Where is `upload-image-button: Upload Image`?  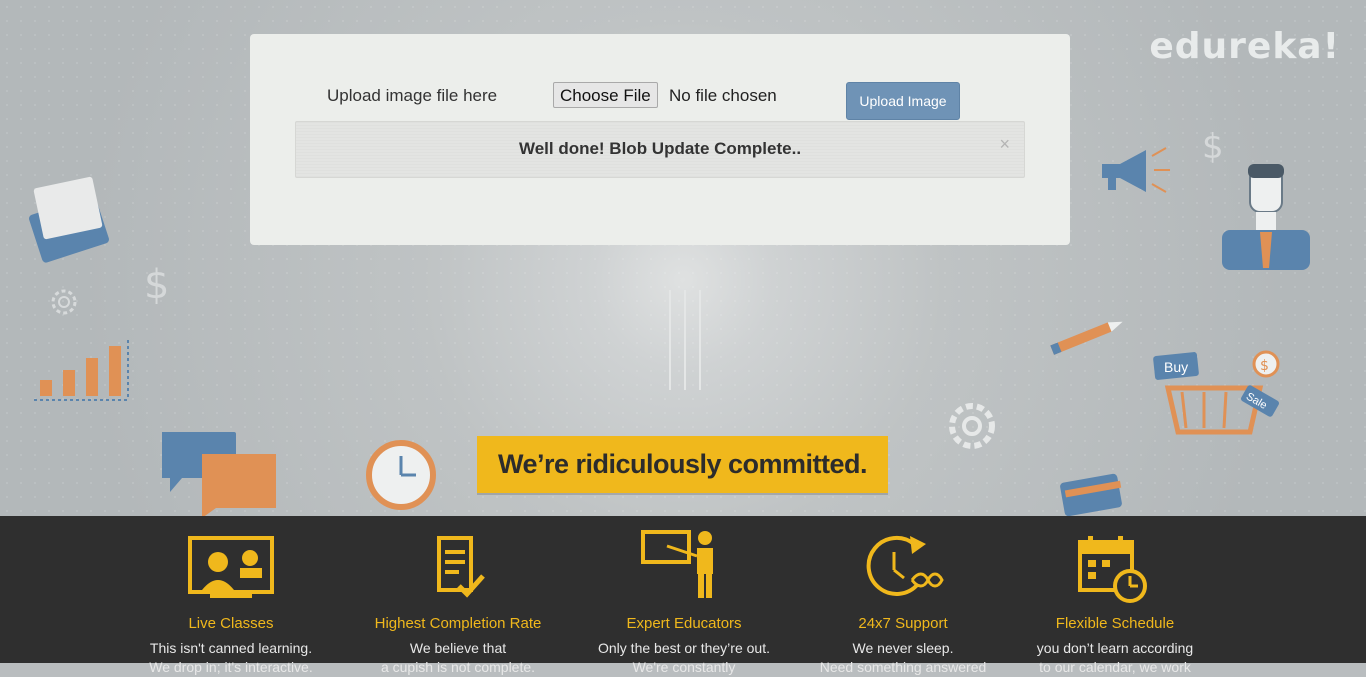 upload-image-button: Upload Image is located at coordinates (903, 101).